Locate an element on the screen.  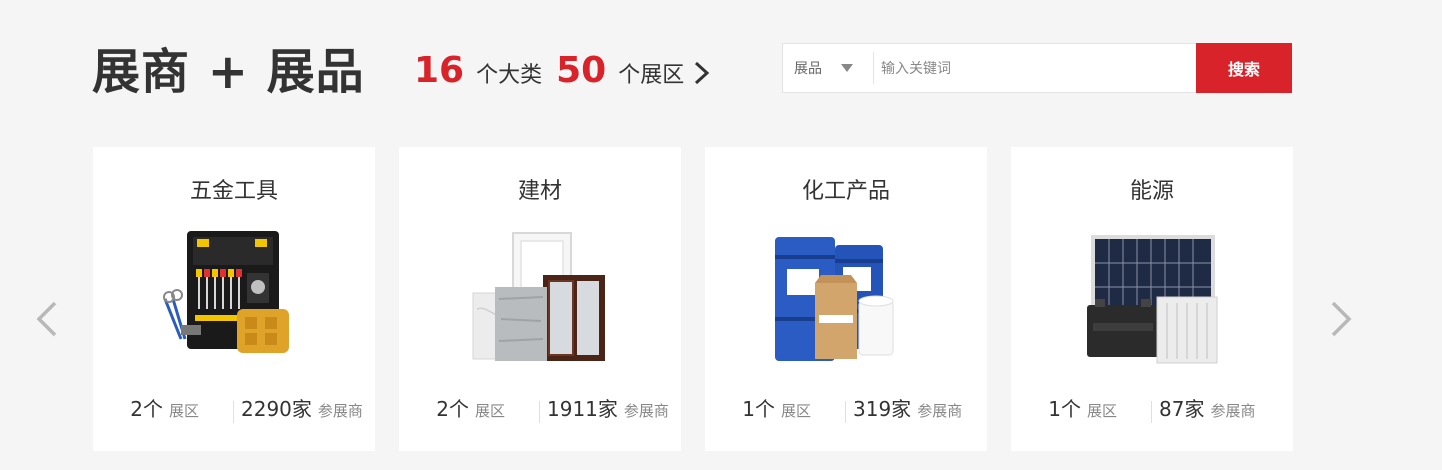
exhibitor-count: 2290家 is located at coordinates (276, 409).